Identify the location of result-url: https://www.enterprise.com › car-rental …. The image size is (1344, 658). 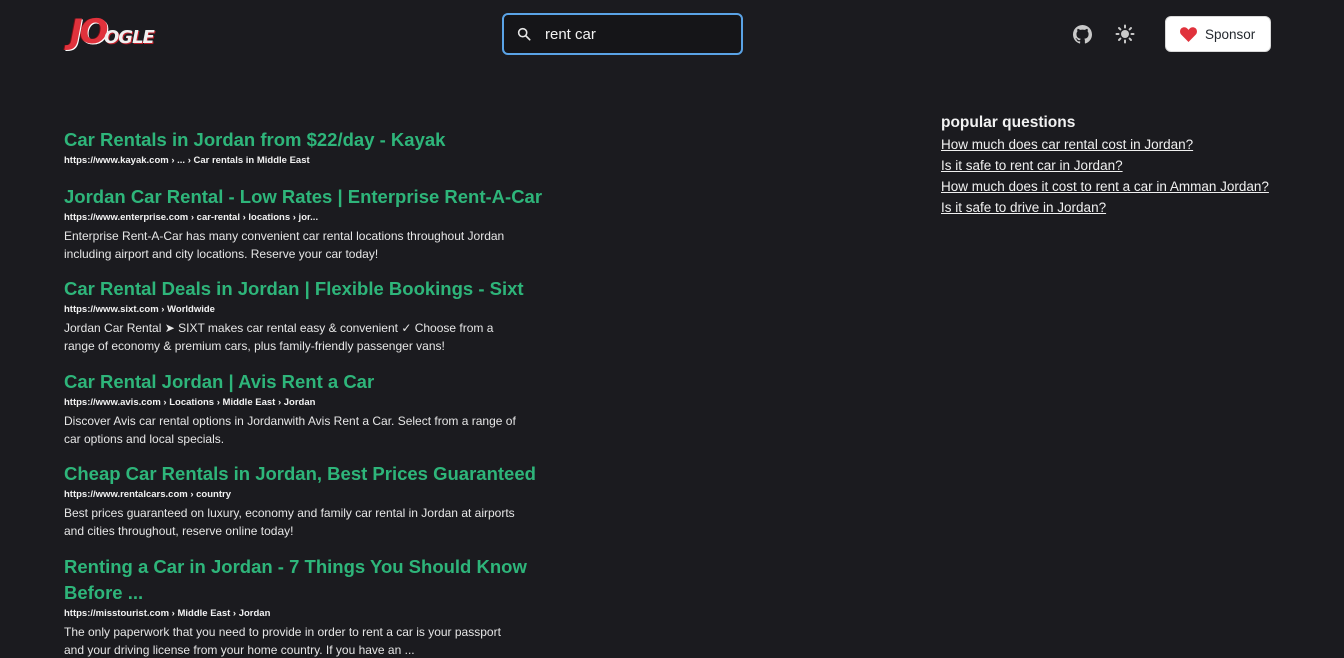
(191, 217).